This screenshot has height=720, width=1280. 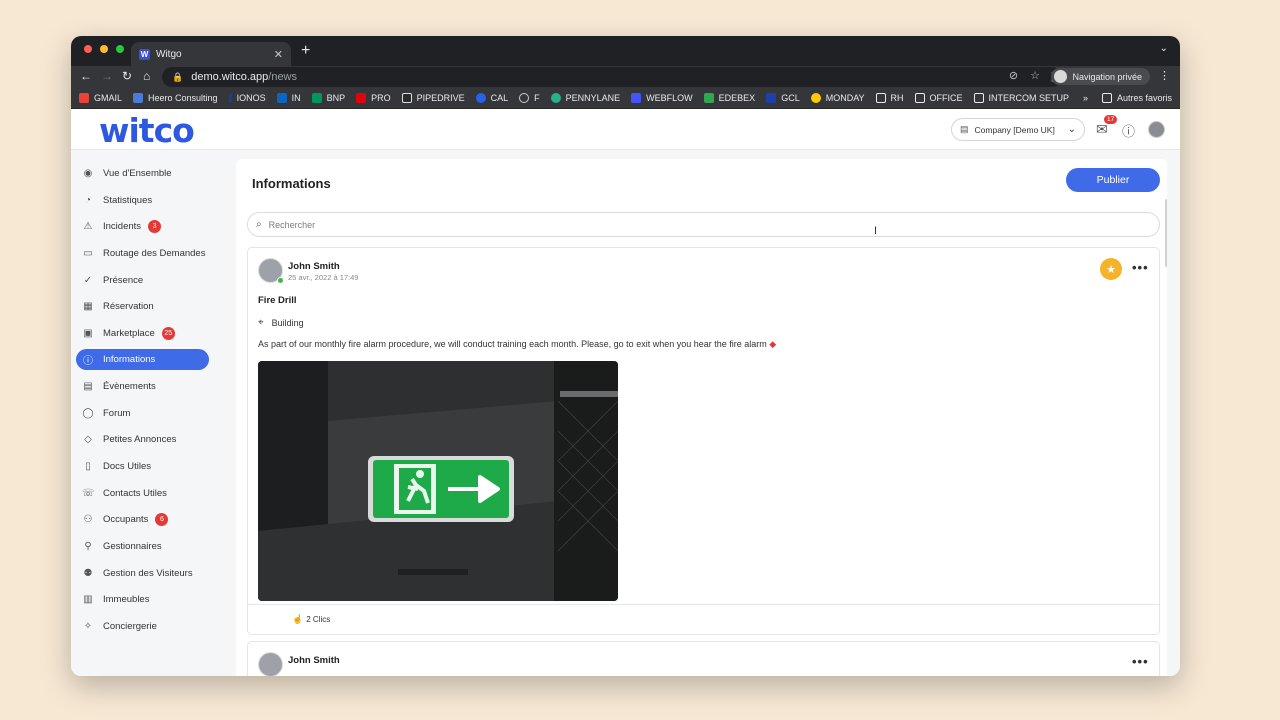 What do you see at coordinates (662, 98) in the screenshot?
I see `bookmark-webflow: WEBFLOW` at bounding box center [662, 98].